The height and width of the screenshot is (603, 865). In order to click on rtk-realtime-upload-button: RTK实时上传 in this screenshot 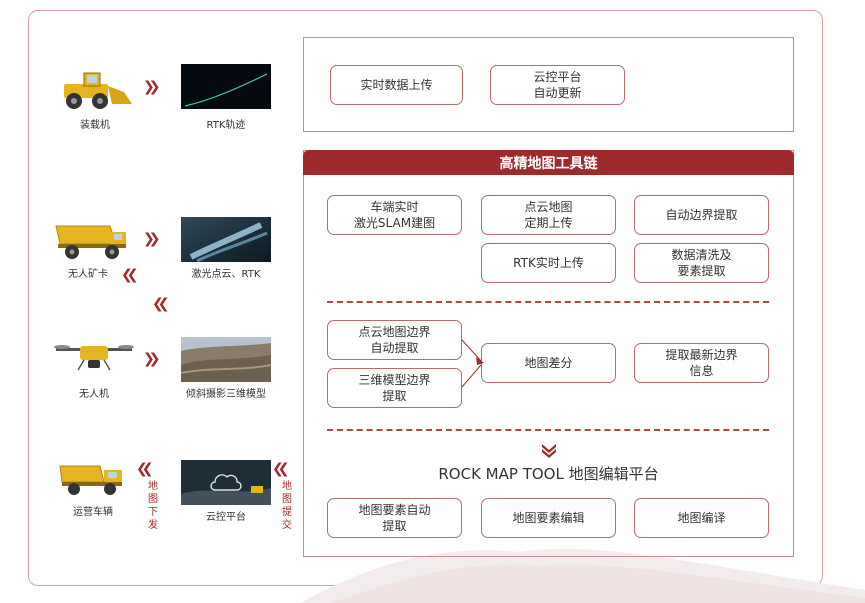, I will do `click(548, 263)`.